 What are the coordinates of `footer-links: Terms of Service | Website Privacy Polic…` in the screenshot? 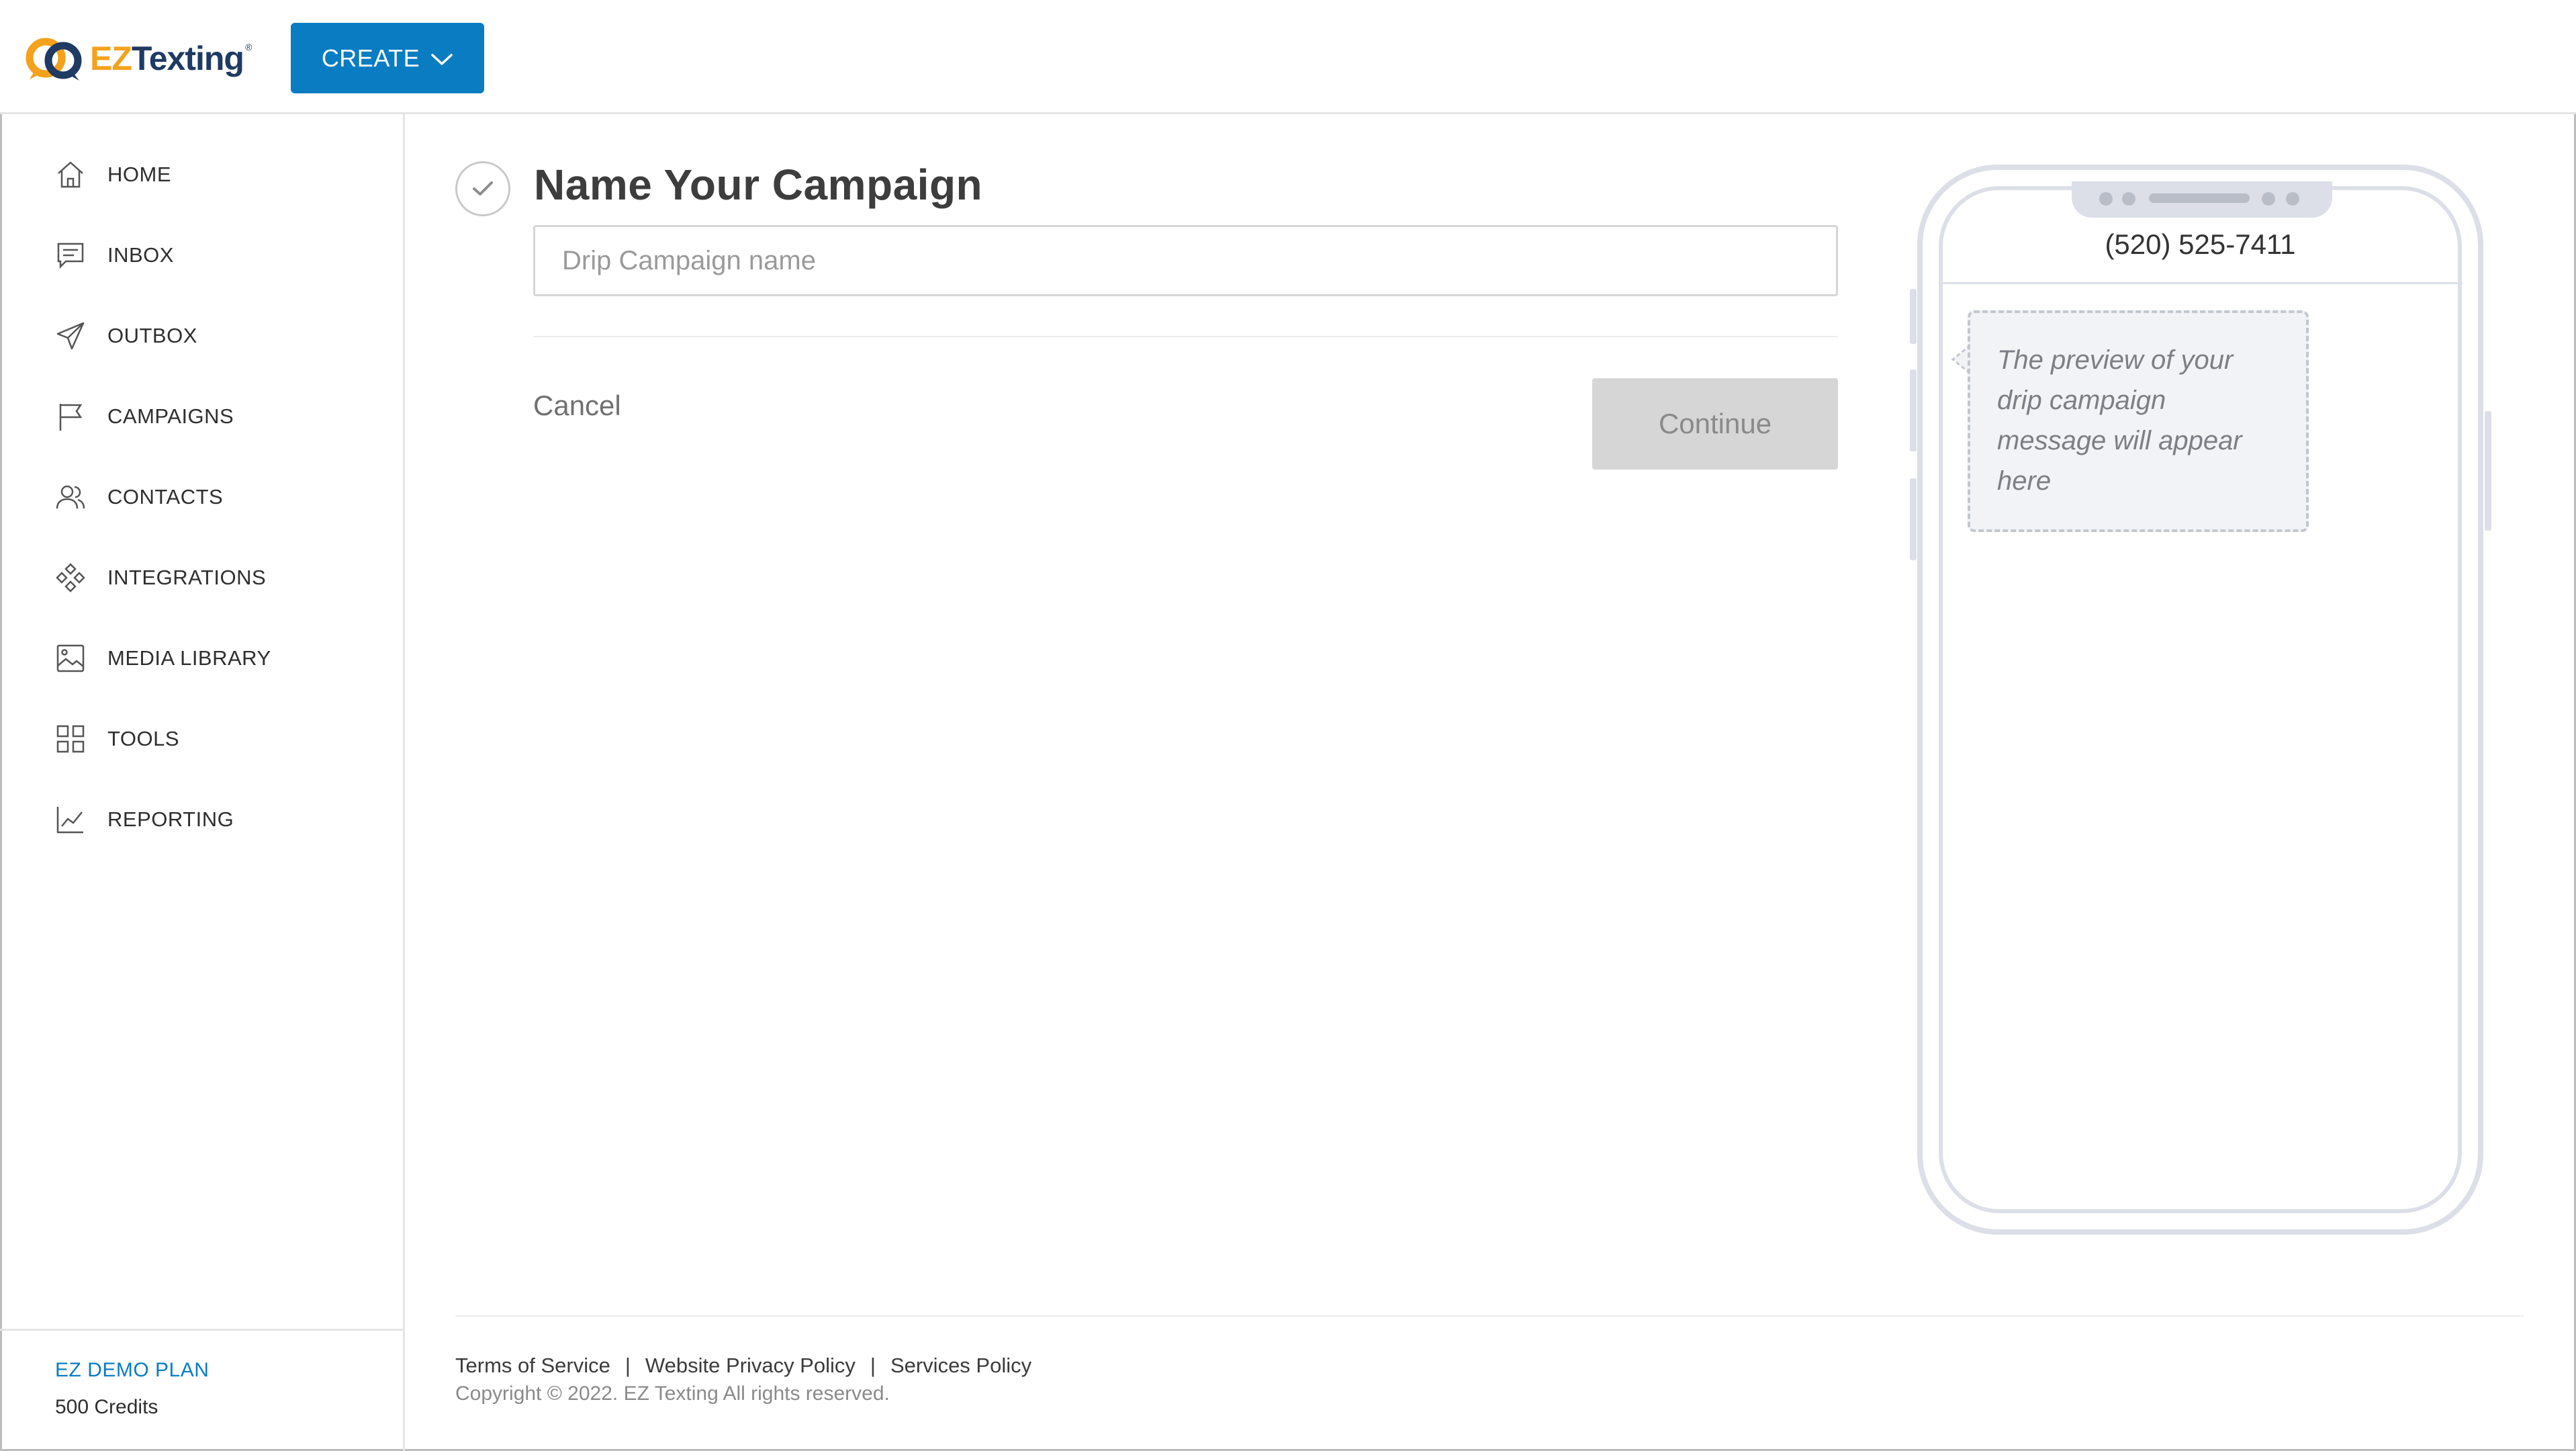 It's located at (743, 1366).